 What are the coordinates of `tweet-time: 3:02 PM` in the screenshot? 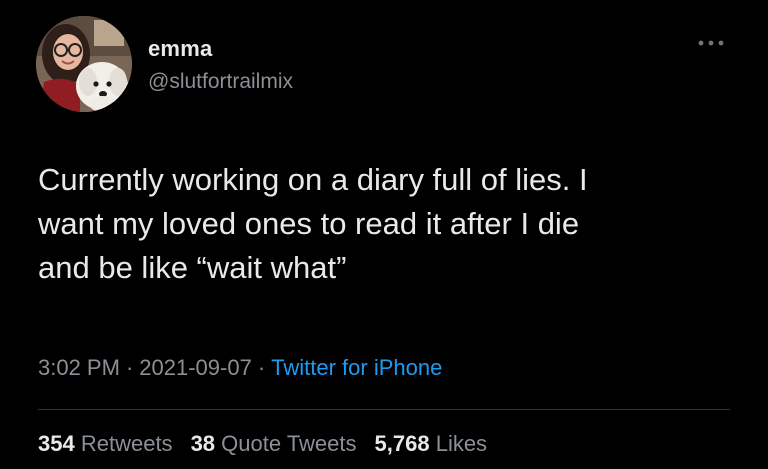 It's located at (79, 367).